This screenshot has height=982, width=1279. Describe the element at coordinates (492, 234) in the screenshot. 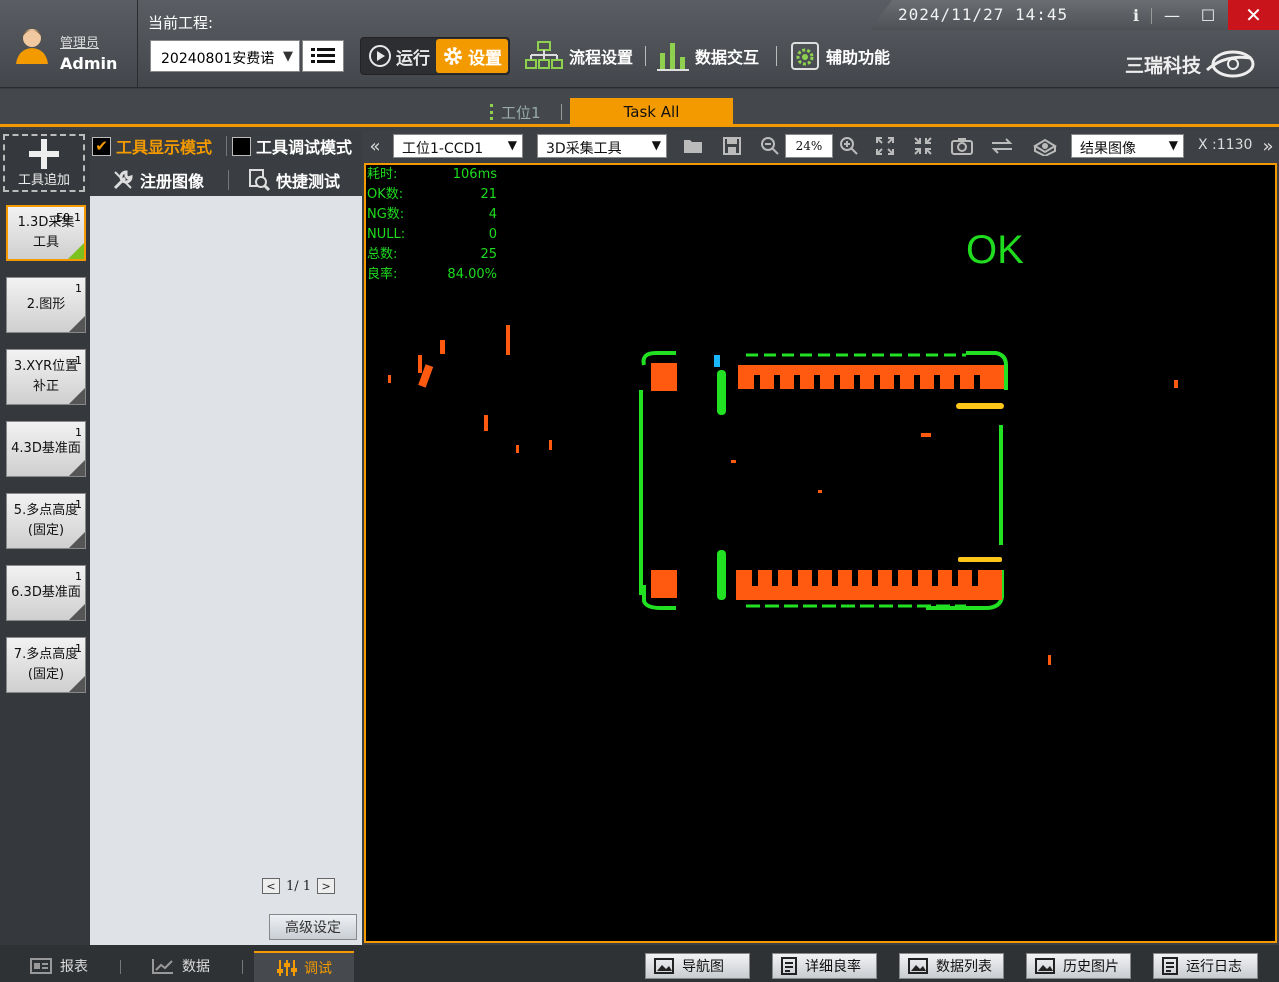

I see `stat-value: 0` at that location.